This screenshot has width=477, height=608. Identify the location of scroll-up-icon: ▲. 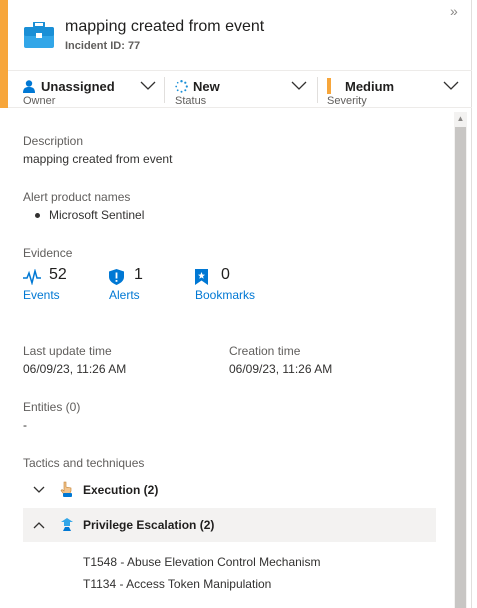
(460, 119).